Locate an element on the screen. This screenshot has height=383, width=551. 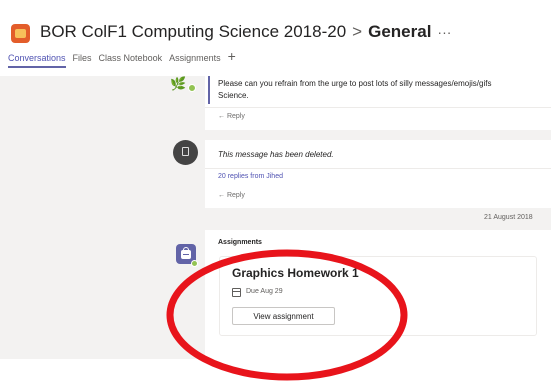
due-date: Due Aug 29 is located at coordinates (264, 291).